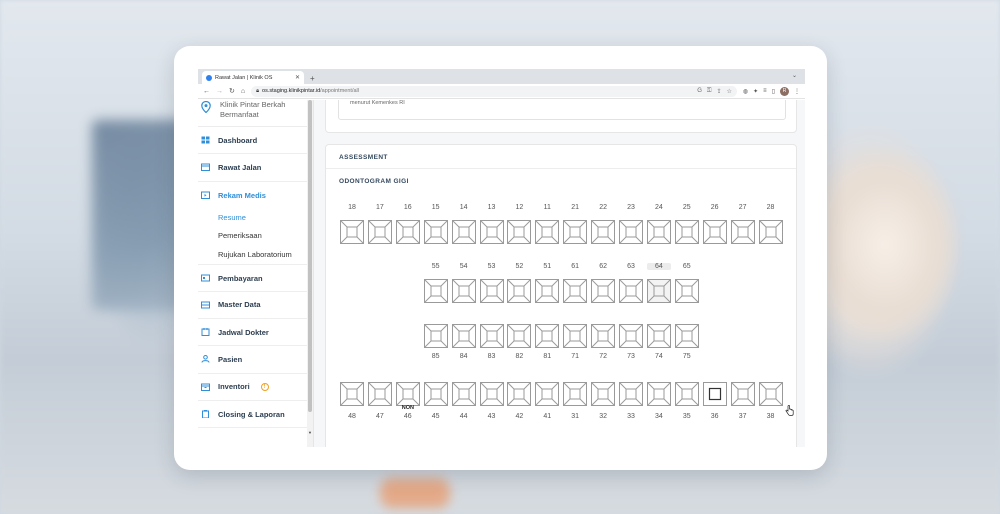 This screenshot has height=514, width=1000. Describe the element at coordinates (255, 168) in the screenshot. I see `sidebar-item-rawat-jalan: Rawat Jalan` at that location.